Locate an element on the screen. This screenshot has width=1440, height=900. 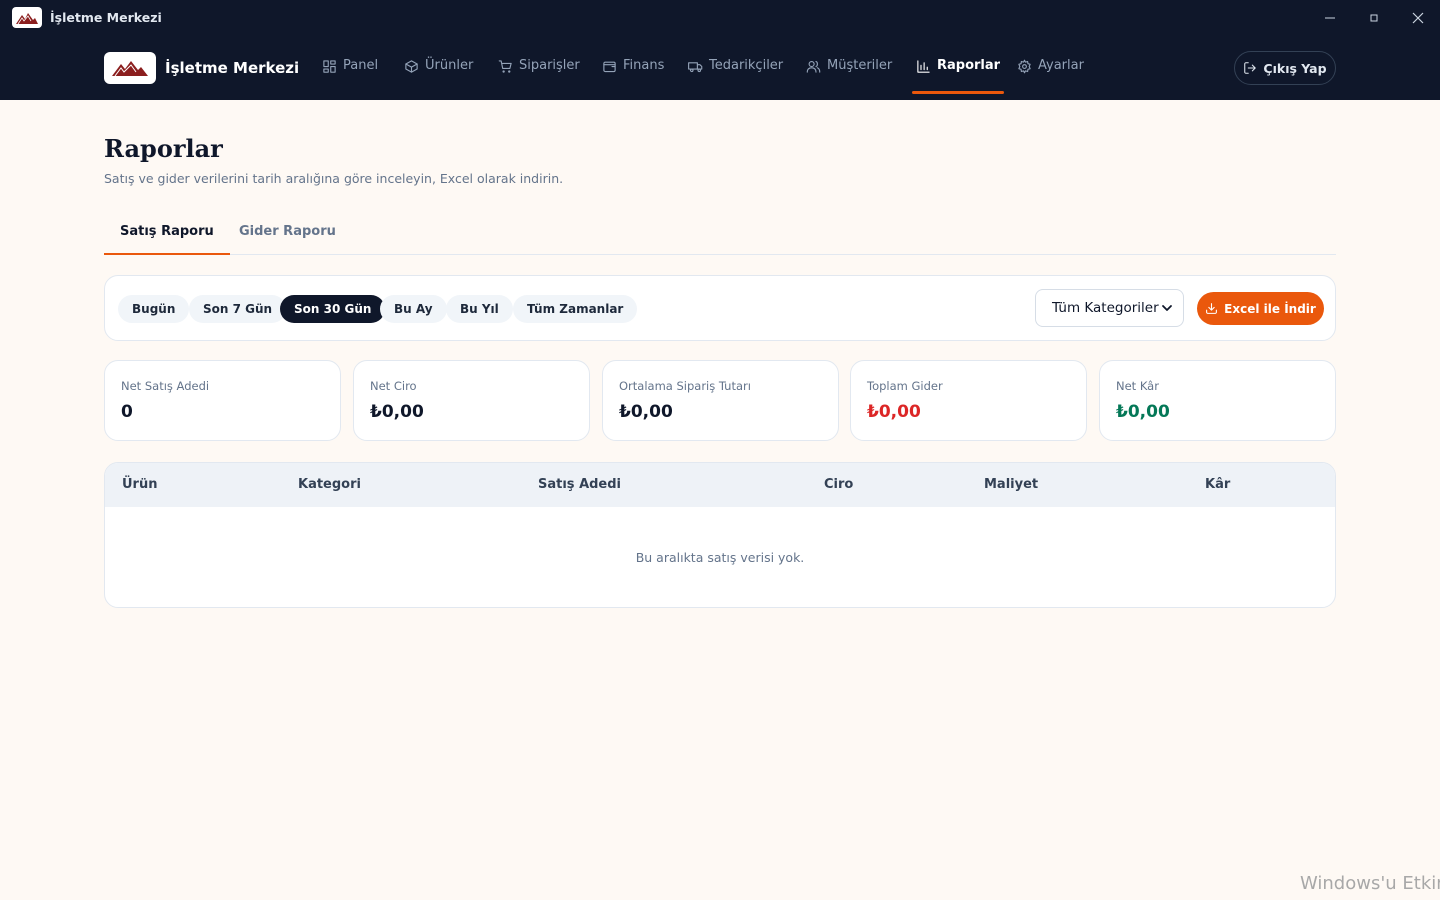
stat-card-net-kar: Net Kâr ₺0,00 is located at coordinates (1217, 400).